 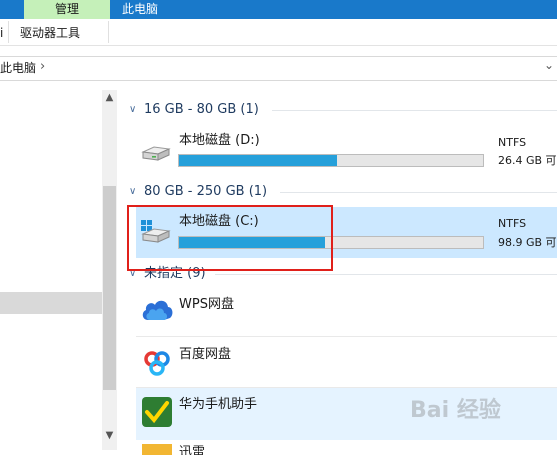 I want to click on wps-drive-name: WPS网盘, so click(x=206, y=305).